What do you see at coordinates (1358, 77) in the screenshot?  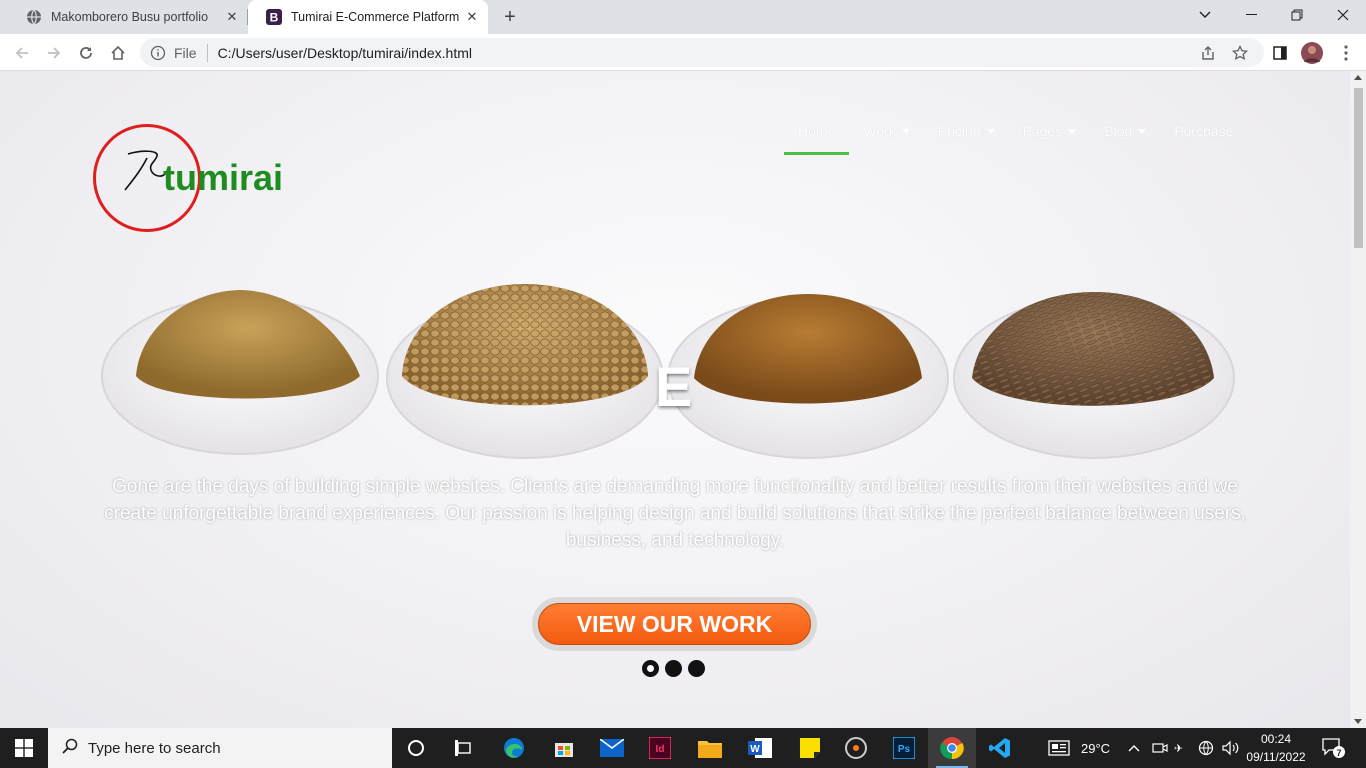 I see `scroll-up-icon` at bounding box center [1358, 77].